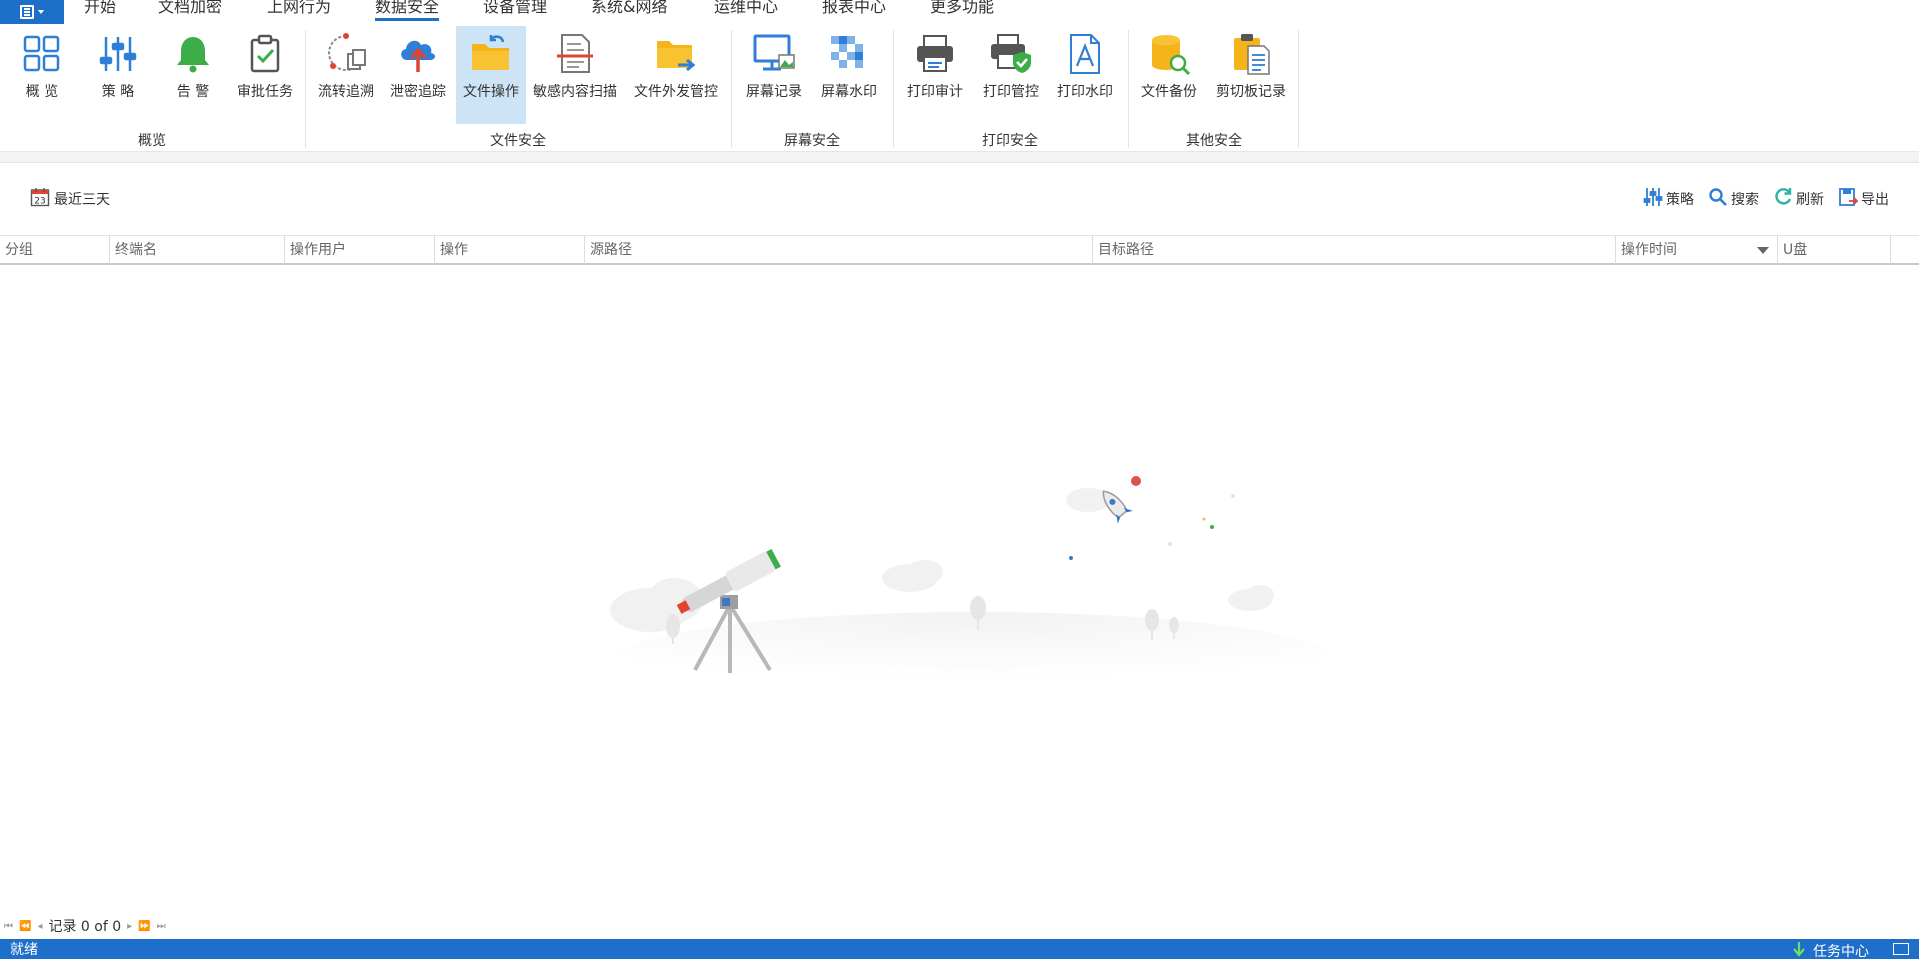 The width and height of the screenshot is (1919, 959). What do you see at coordinates (129, 926) in the screenshot?
I see `next-page-icon: ▸` at bounding box center [129, 926].